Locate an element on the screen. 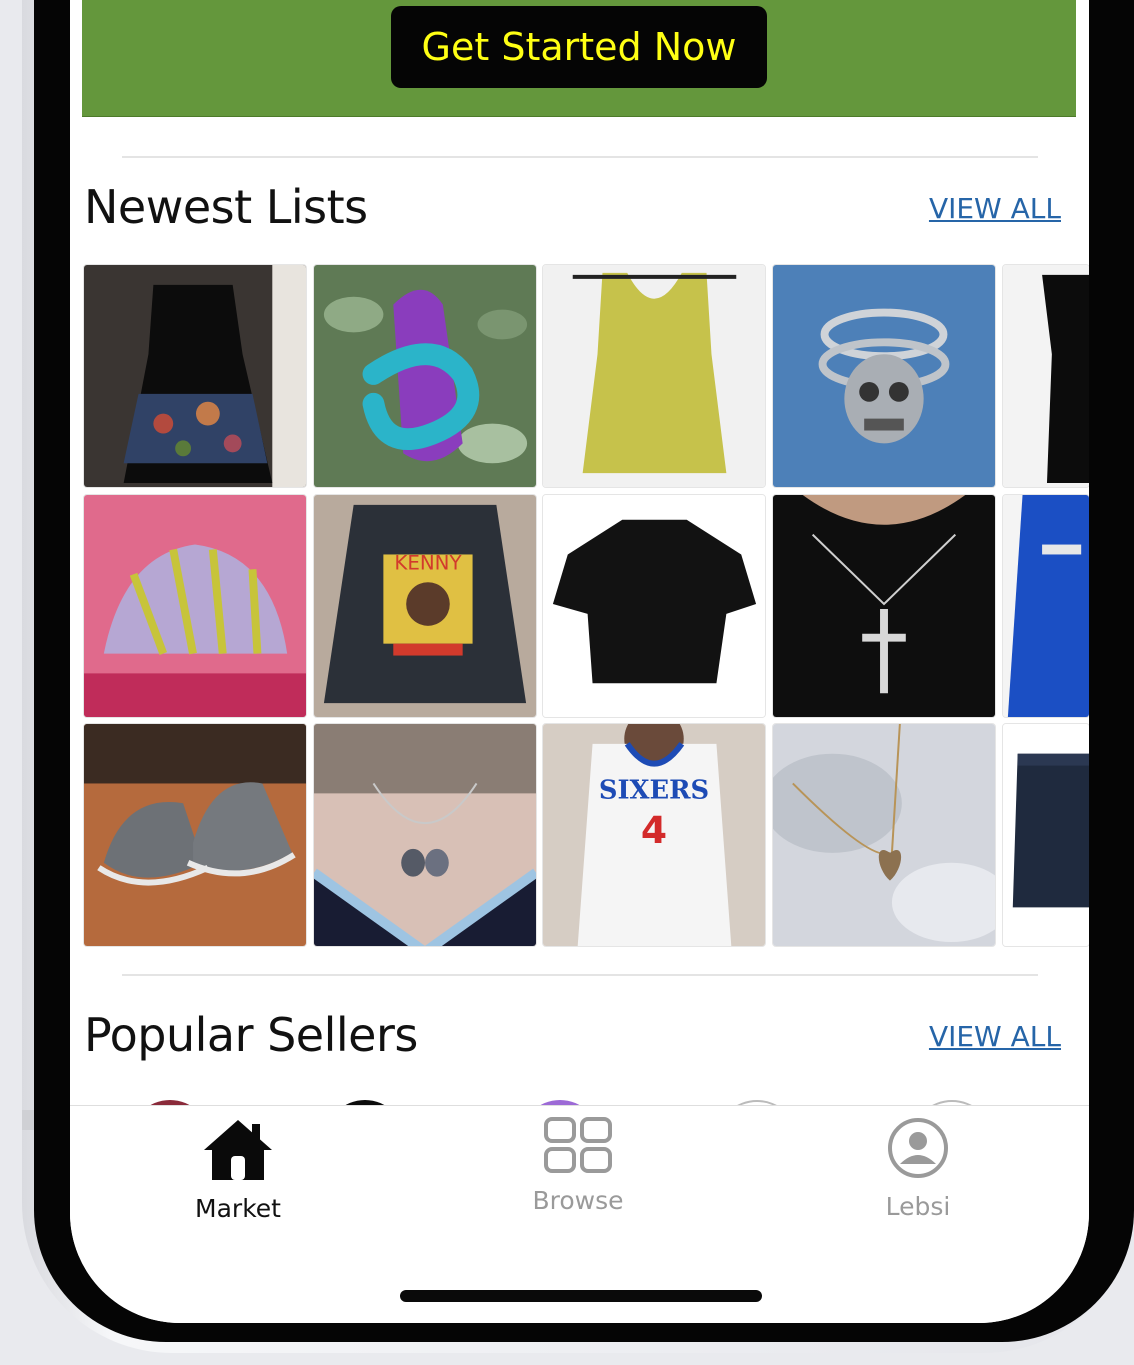  tab-label: Browse is located at coordinates (578, 1200).